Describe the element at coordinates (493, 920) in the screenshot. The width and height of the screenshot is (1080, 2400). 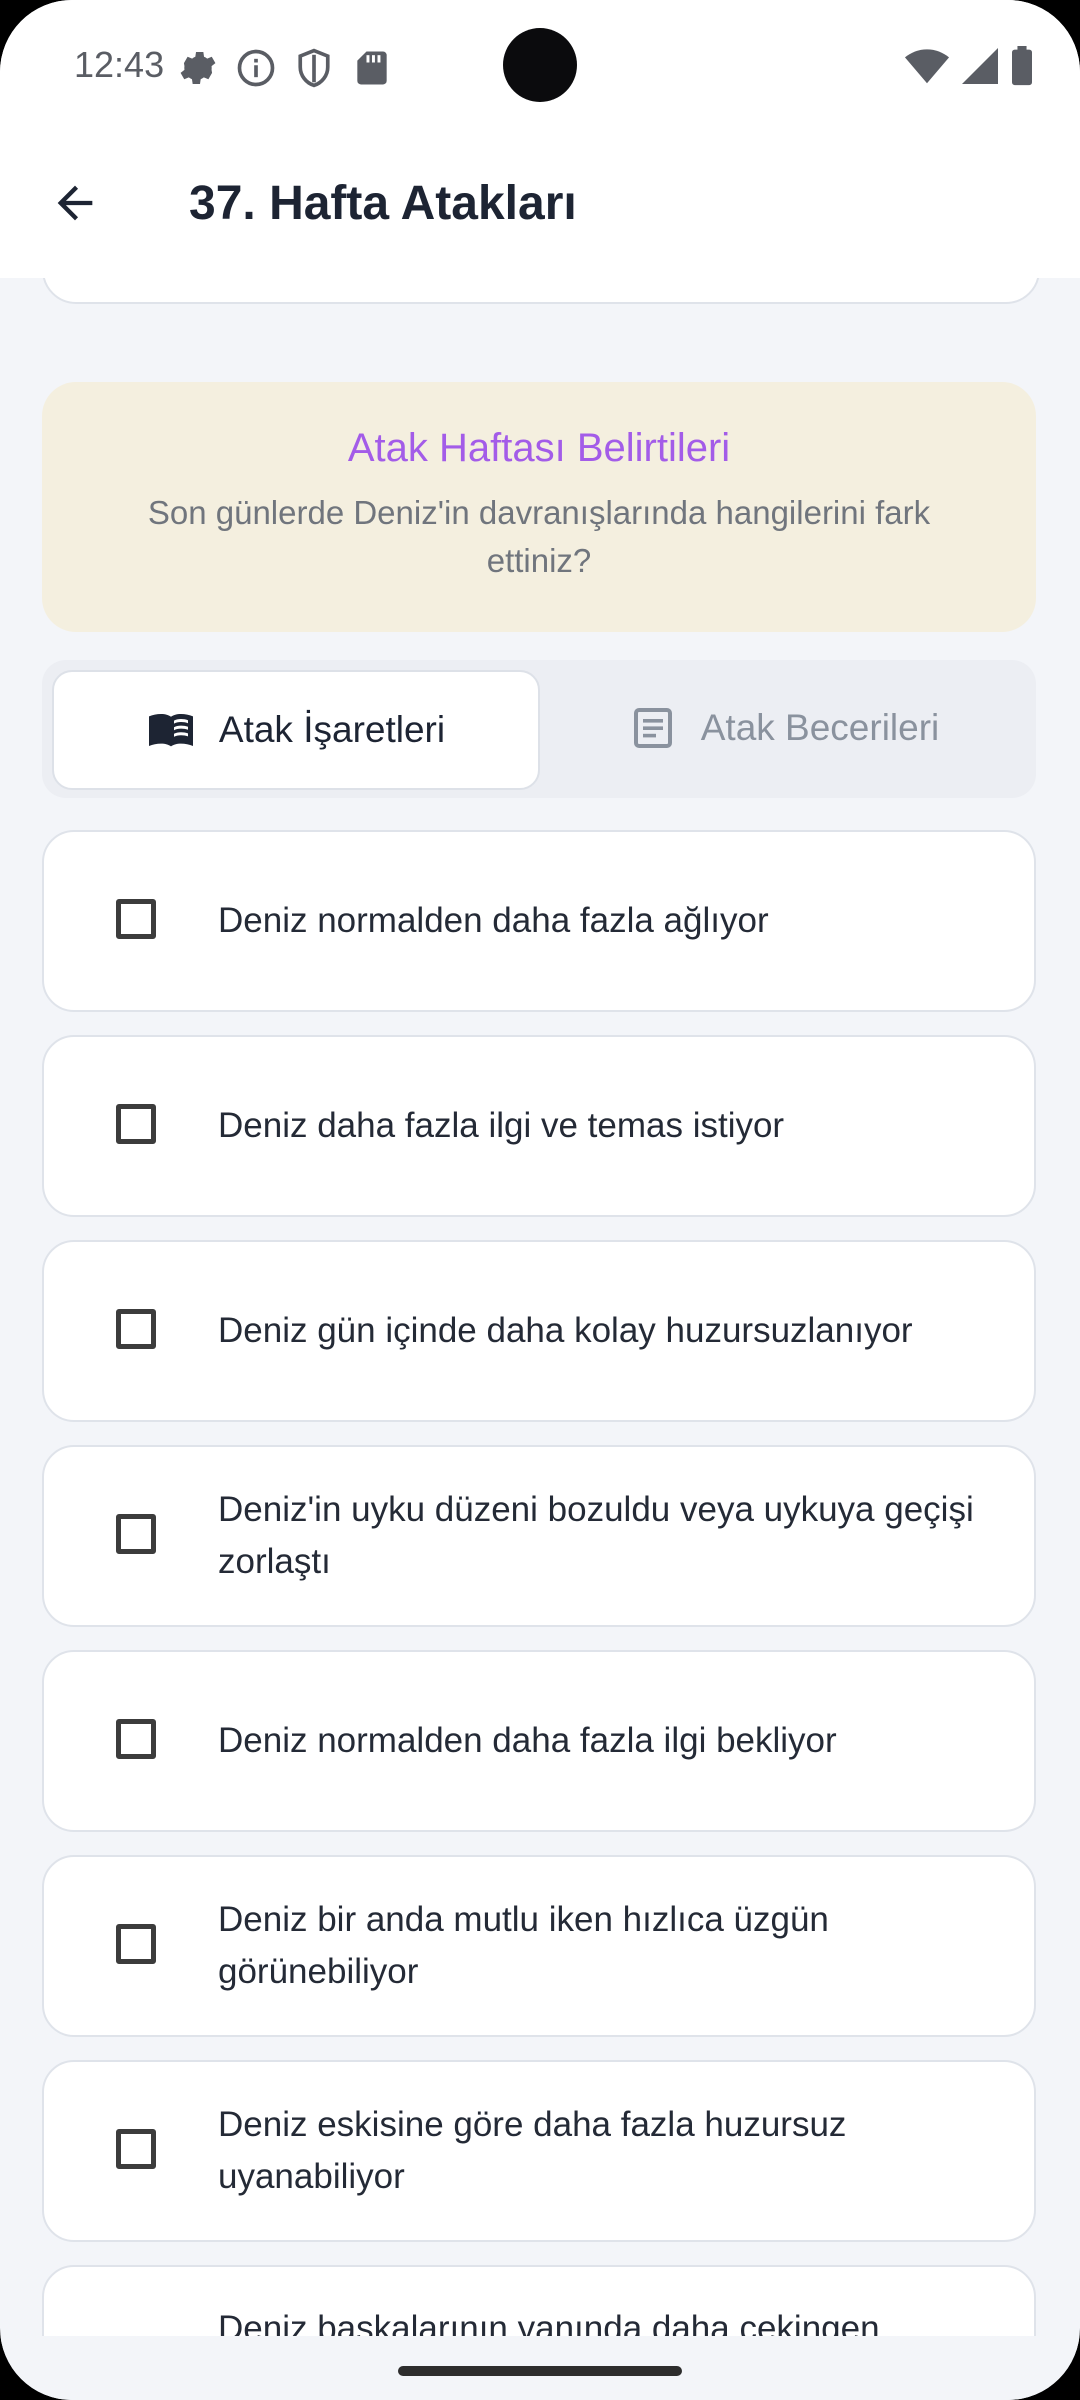
I see `item-label: Deniz normalden daha fazla ağlıyor` at that location.